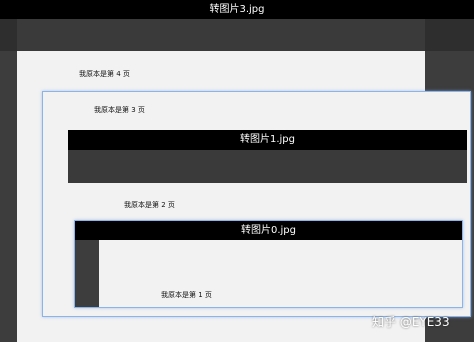 Image resolution: width=474 pixels, height=342 pixels. I want to click on viewer-1-title: 转图片1.jpg, so click(267, 139).